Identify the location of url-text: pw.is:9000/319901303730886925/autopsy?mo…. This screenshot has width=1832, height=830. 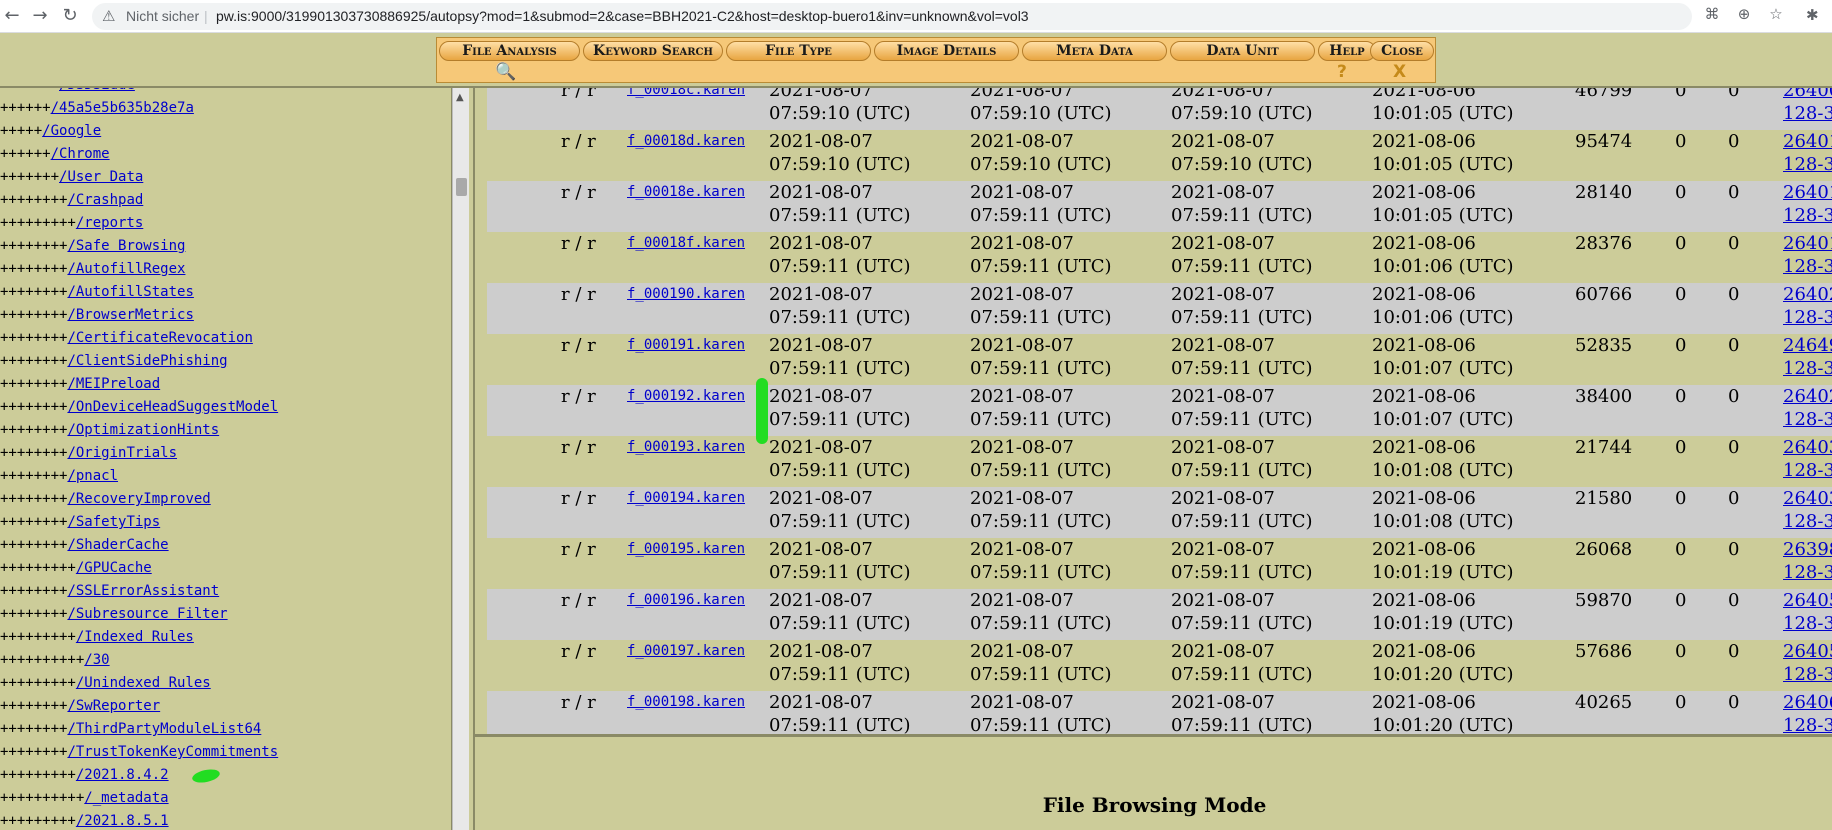
(622, 16).